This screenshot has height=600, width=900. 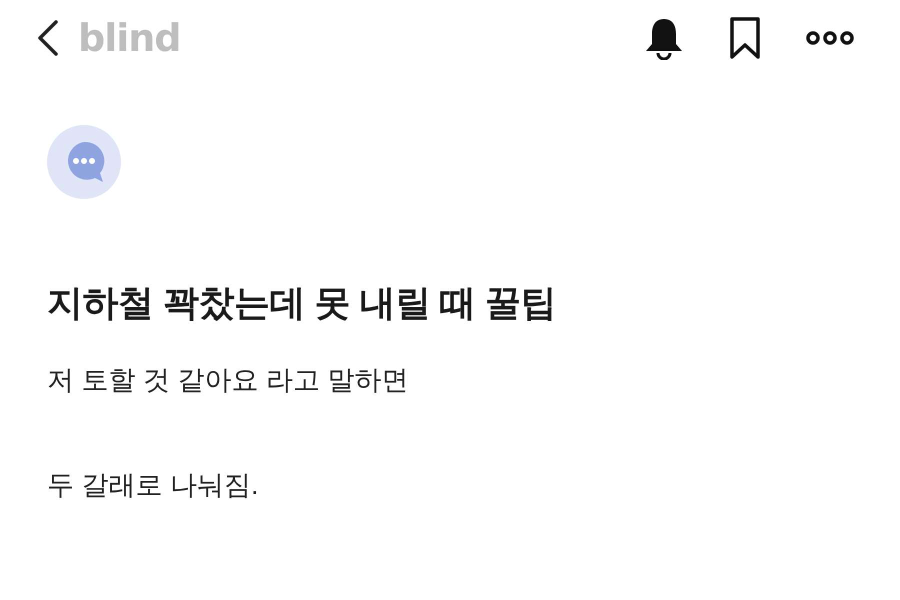 What do you see at coordinates (228, 380) in the screenshot?
I see `post-text: 저 토할 것 같아요 라고 말하면` at bounding box center [228, 380].